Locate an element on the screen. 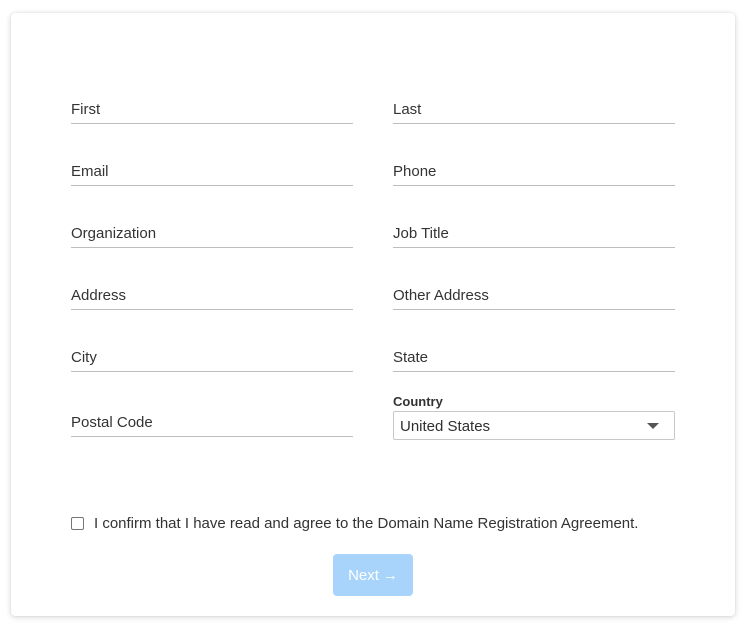  phone-field is located at coordinates (534, 167).